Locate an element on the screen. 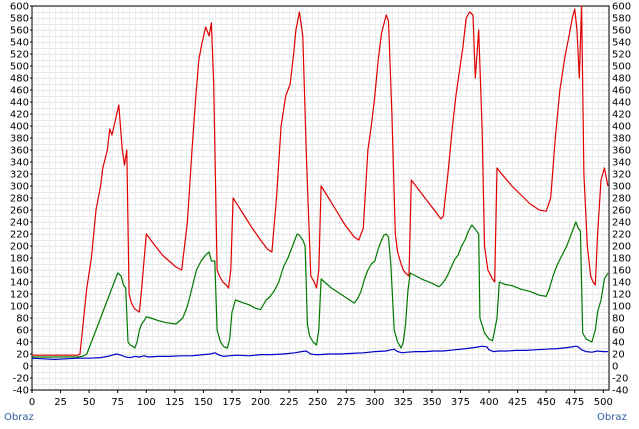 The width and height of the screenshot is (639, 429). y-tick-label-left: 500 is located at coordinates (19, 67).